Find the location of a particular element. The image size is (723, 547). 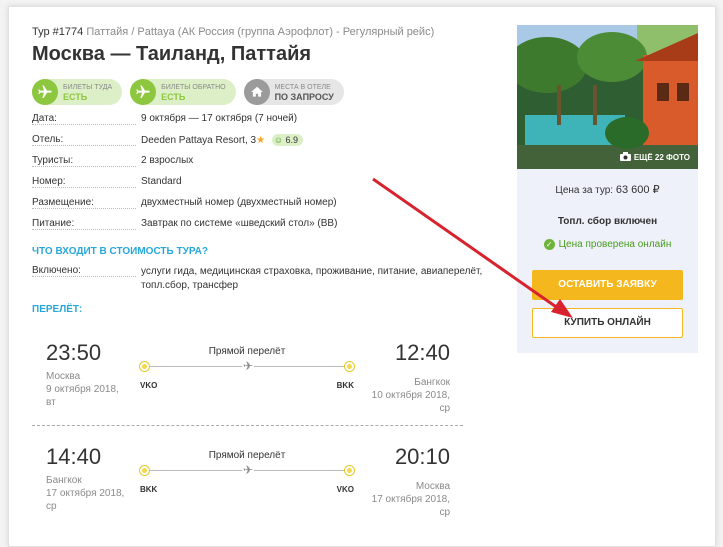

more-photos-label: Ещё 22 фото is located at coordinates (661, 157).